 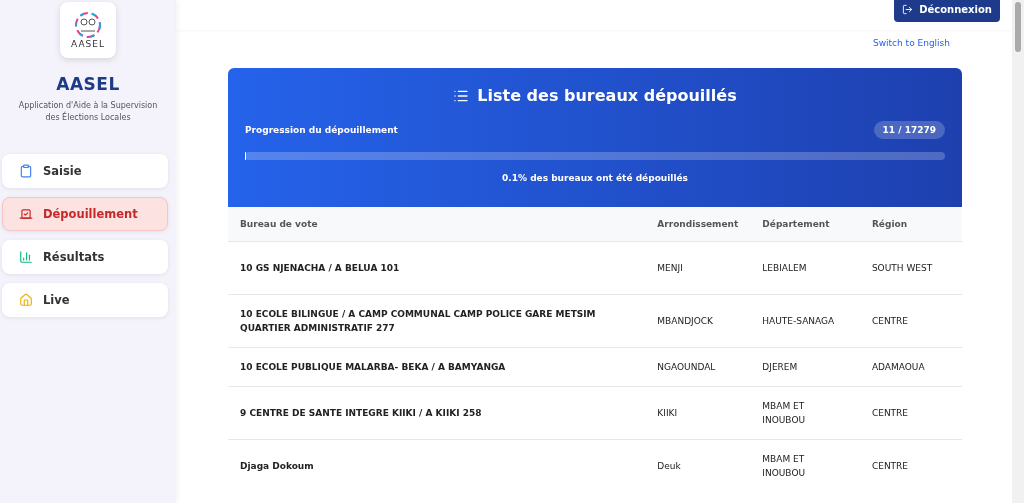 I want to click on logo-text: AASEL, so click(x=88, y=44).